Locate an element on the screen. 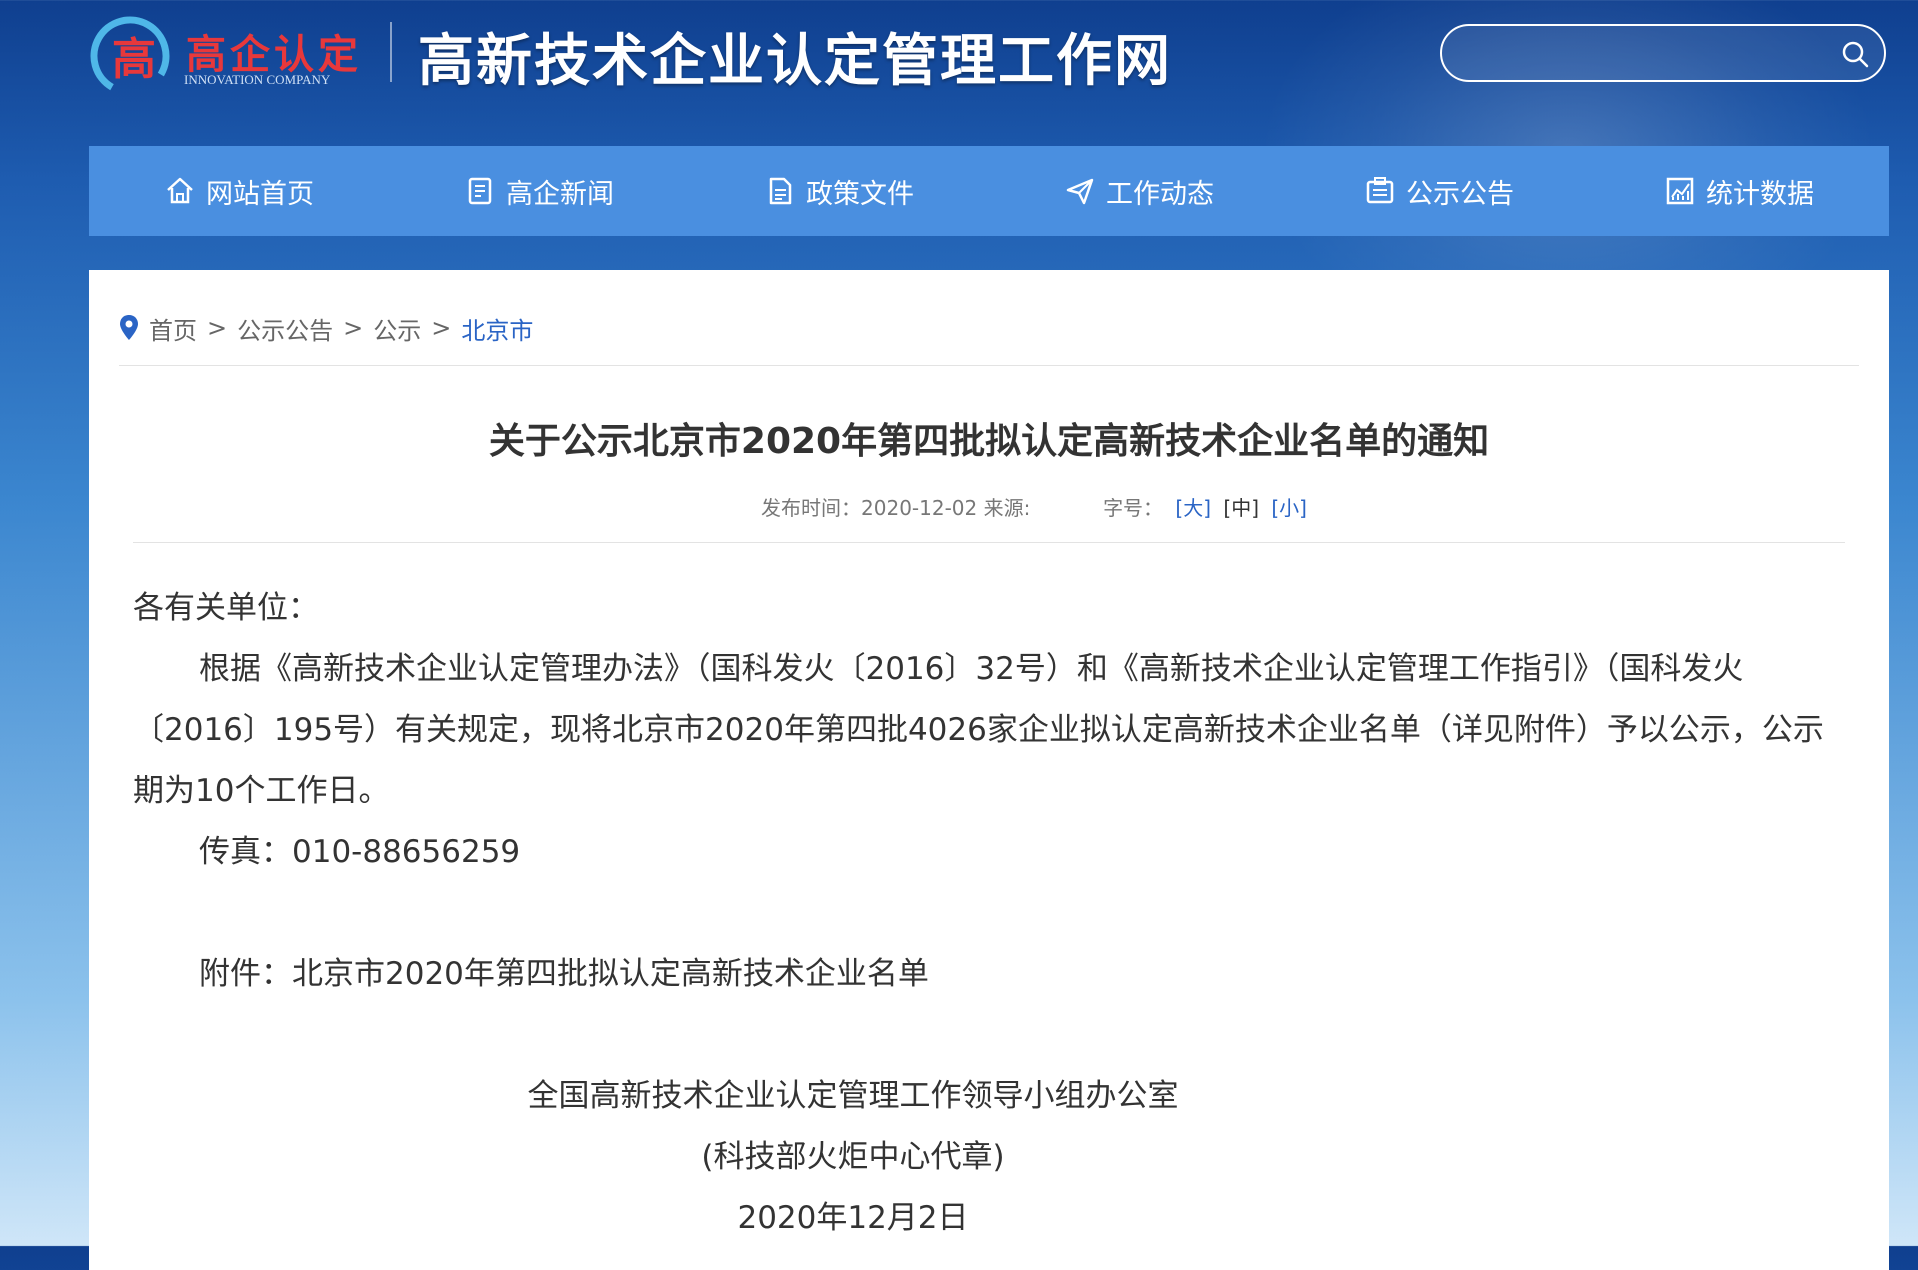 This screenshot has height=1270, width=1918. nav-label: 网站首页 is located at coordinates (260, 194).